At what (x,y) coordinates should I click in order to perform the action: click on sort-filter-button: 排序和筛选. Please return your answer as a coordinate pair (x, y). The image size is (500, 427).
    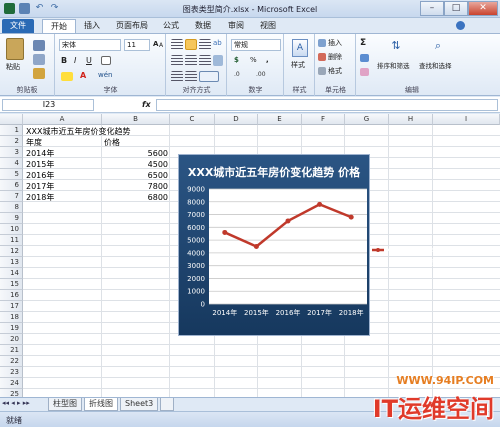
    Looking at the image, I should click on (393, 65).